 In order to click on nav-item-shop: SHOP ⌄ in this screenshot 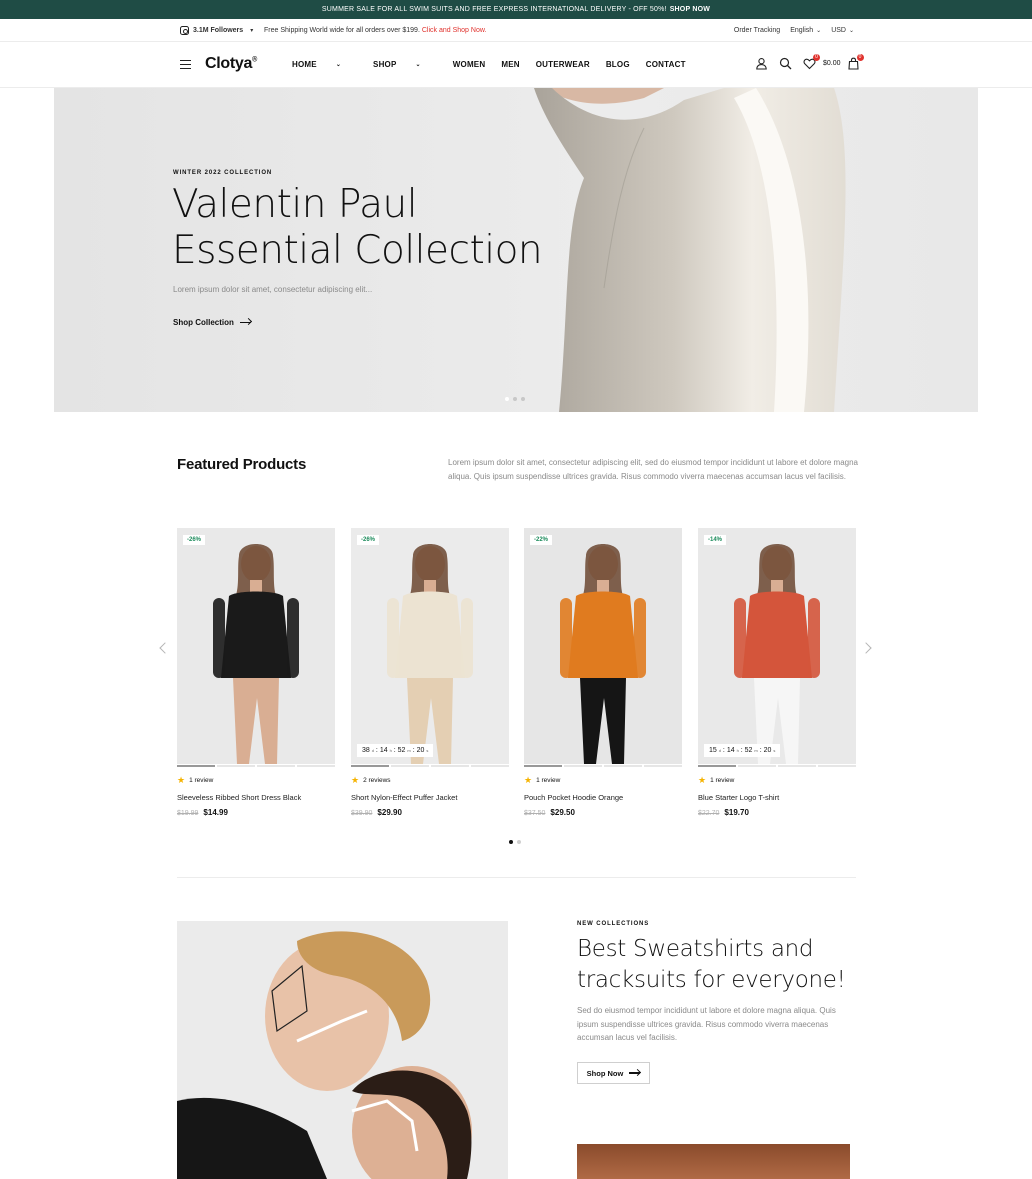, I will do `click(405, 64)`.